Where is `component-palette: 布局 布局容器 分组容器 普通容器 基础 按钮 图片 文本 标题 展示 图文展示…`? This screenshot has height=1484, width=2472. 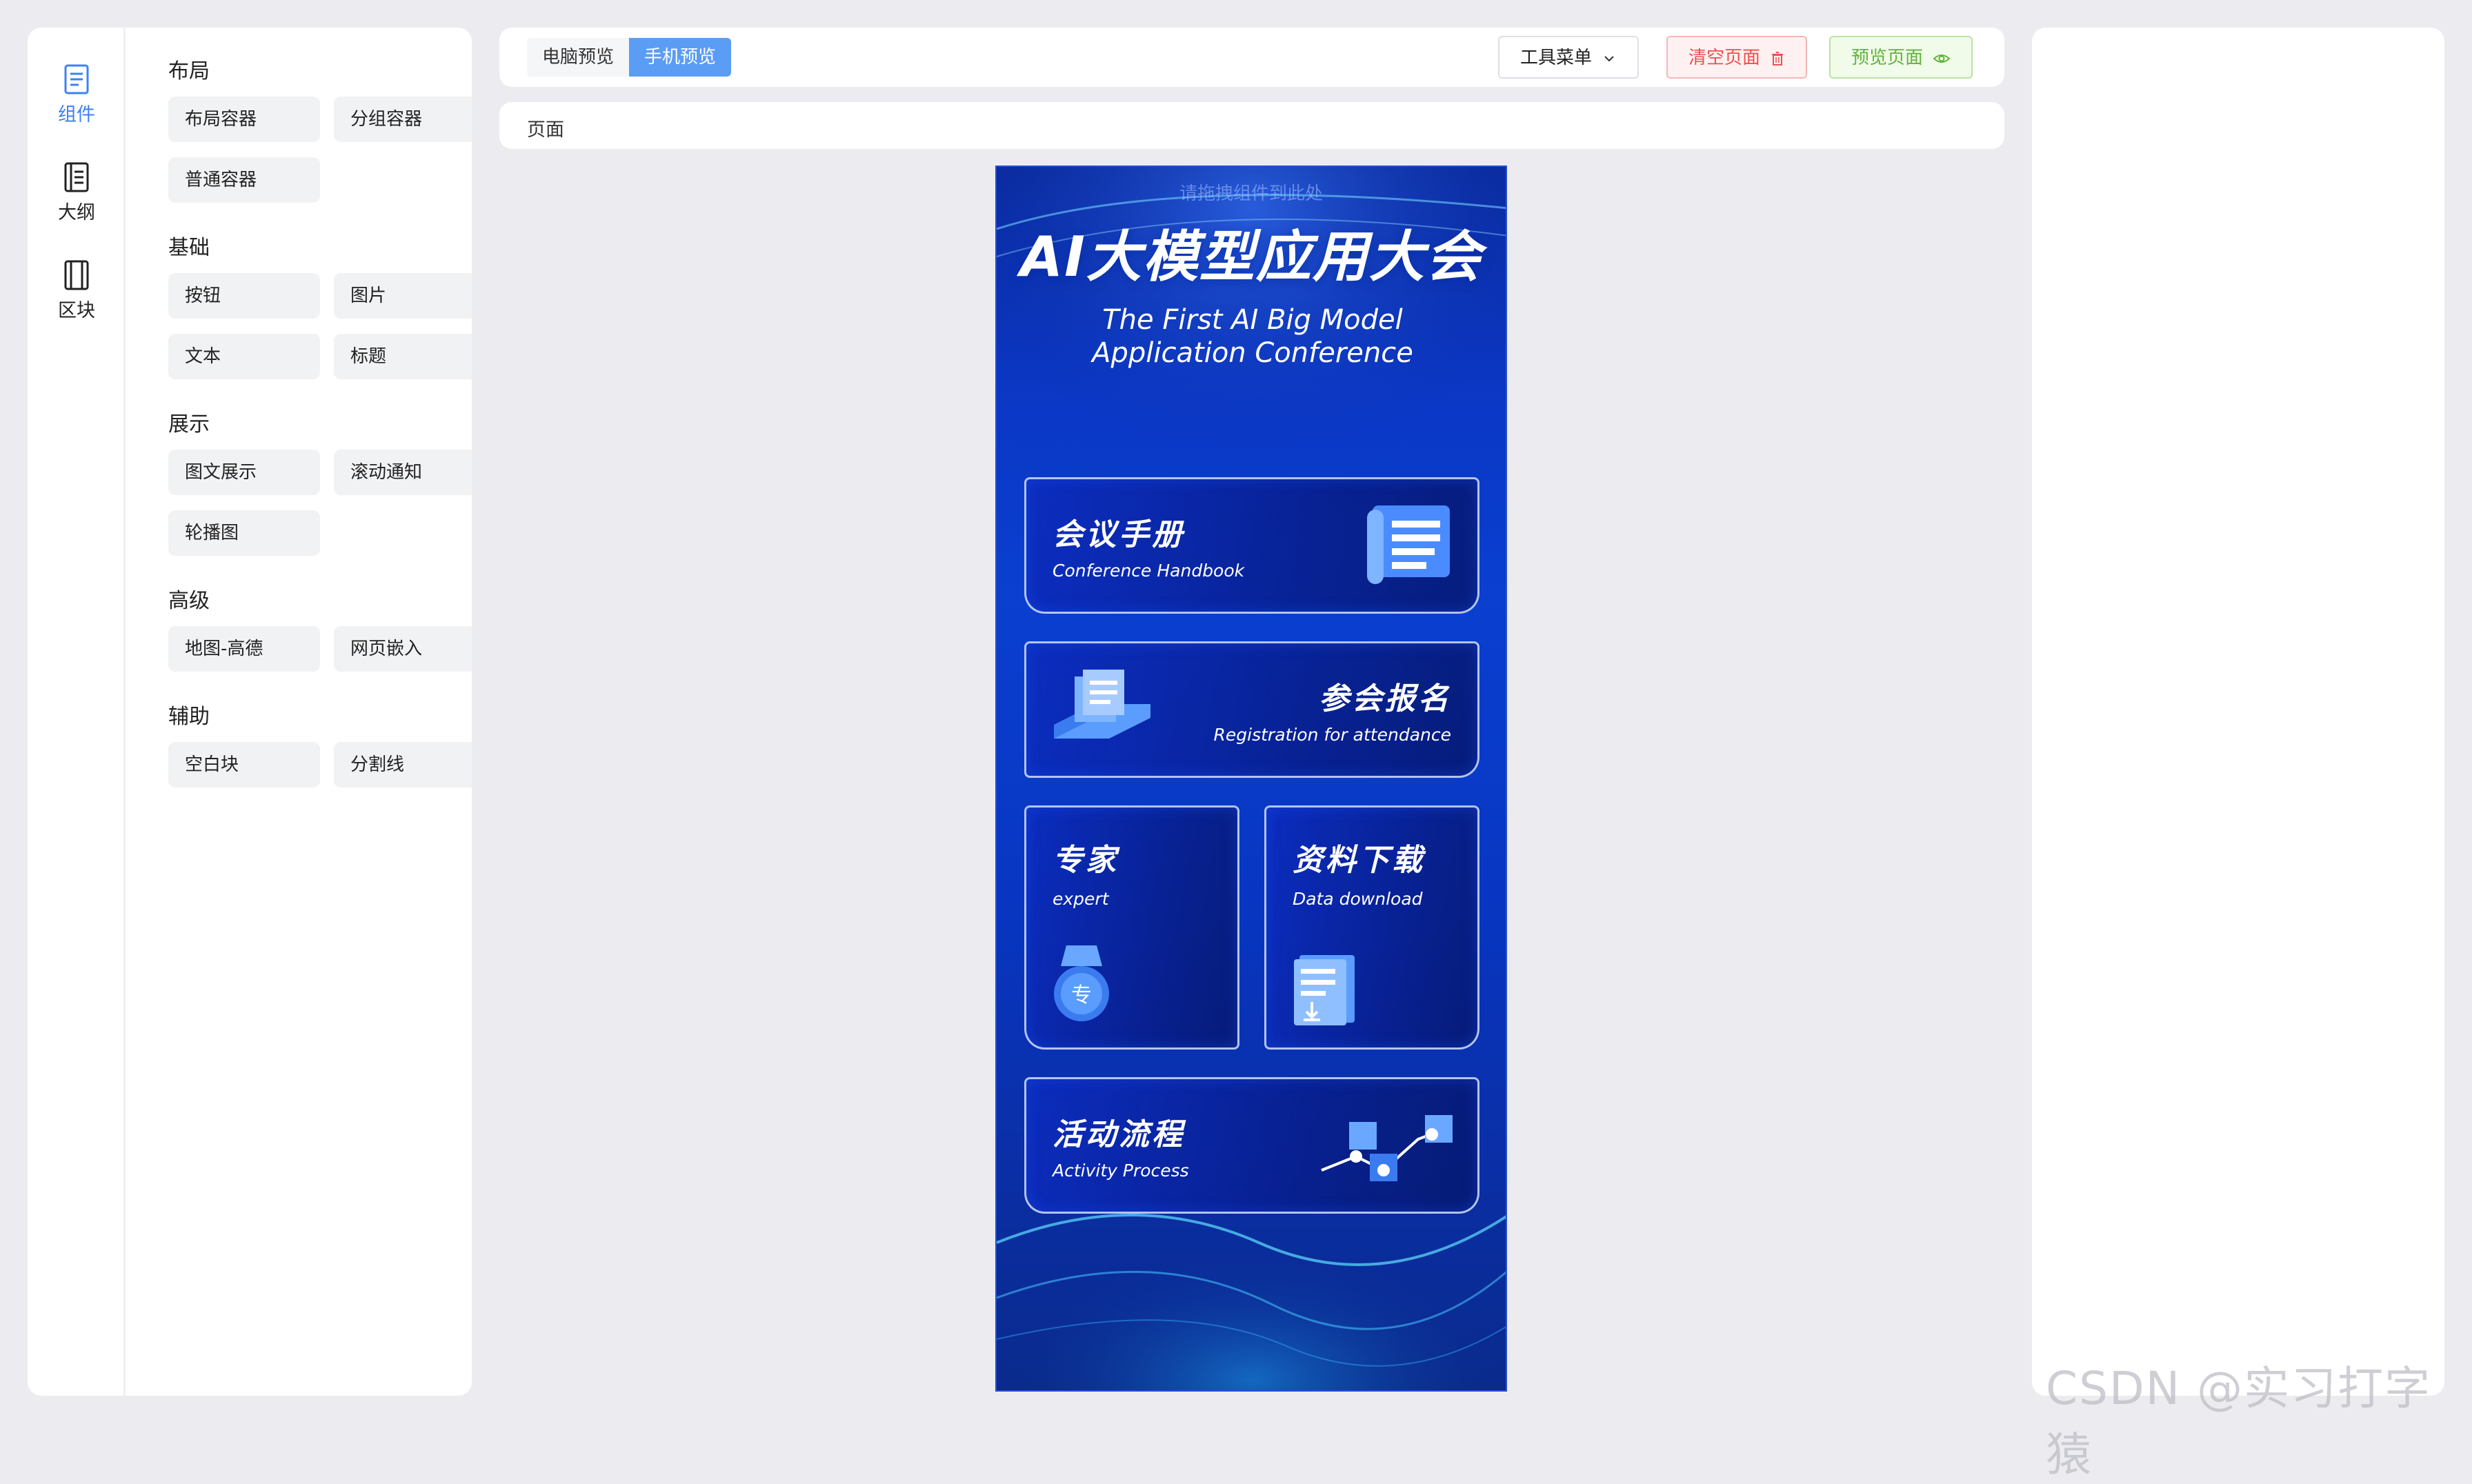 component-palette: 布局 布局容器 分组容器 普通容器 基础 按钮 图片 文本 标题 展示 图文展示… is located at coordinates (299, 712).